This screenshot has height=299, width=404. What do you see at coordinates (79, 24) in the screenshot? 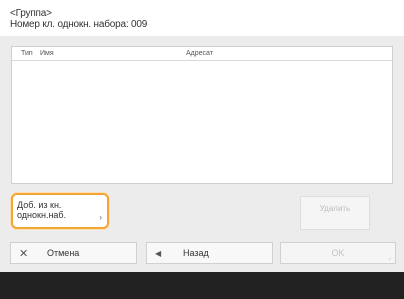
I see `speed-dial-number: Номер кл. однокн. набора: 009` at bounding box center [79, 24].